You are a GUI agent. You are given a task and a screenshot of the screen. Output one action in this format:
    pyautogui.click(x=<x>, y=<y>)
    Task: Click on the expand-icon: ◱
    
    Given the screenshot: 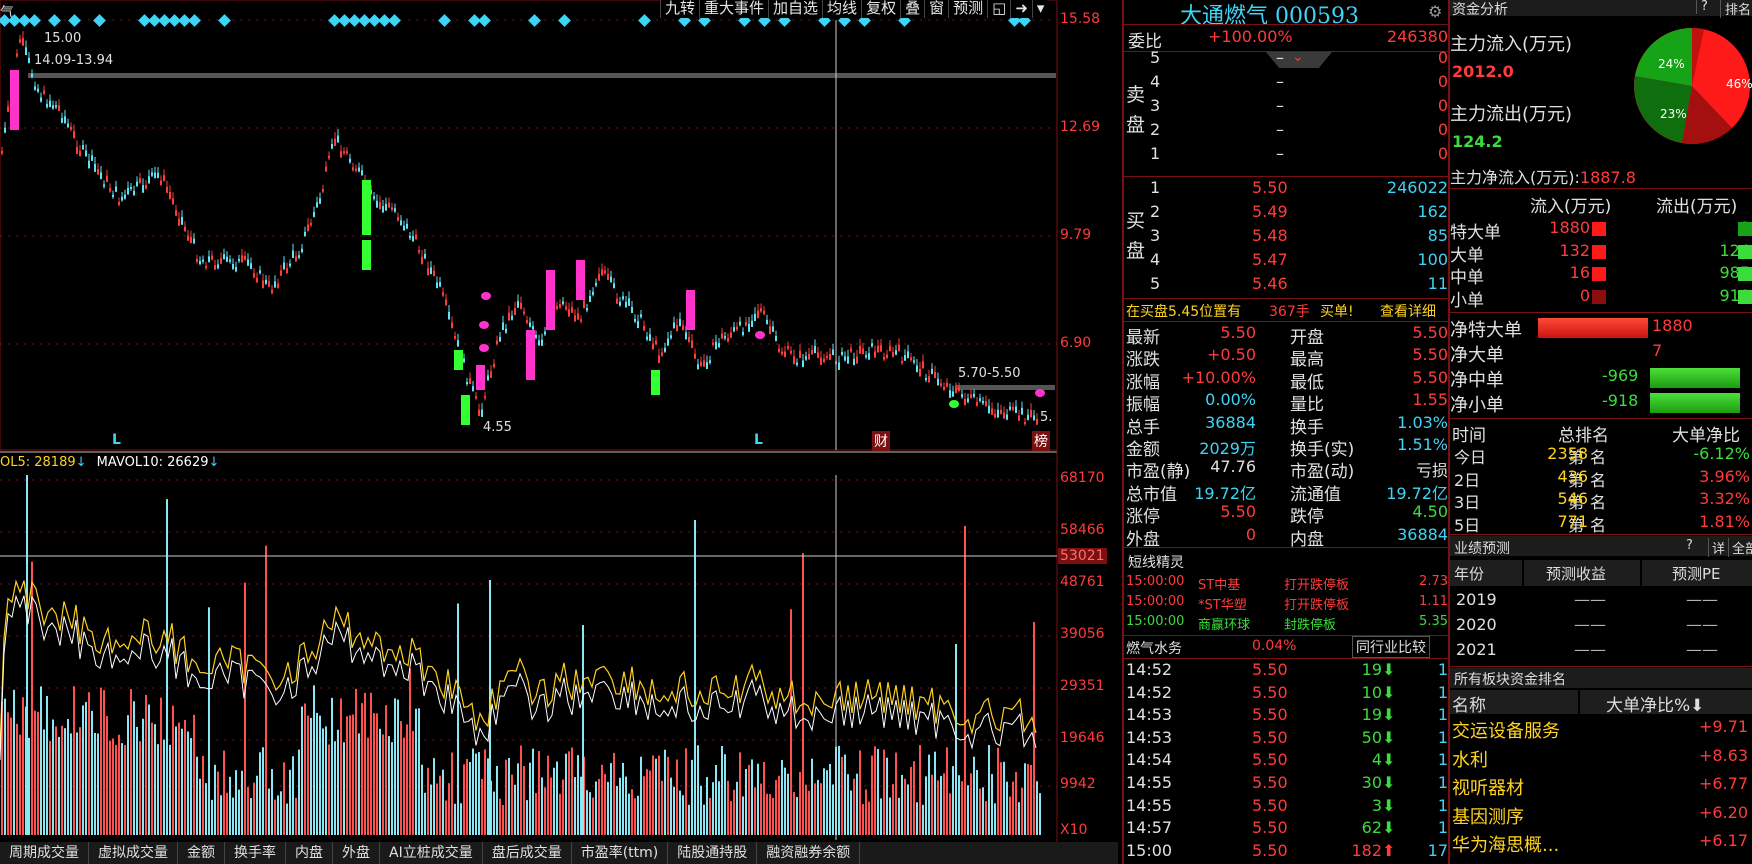 What is the action you would take?
    pyautogui.click(x=998, y=9)
    